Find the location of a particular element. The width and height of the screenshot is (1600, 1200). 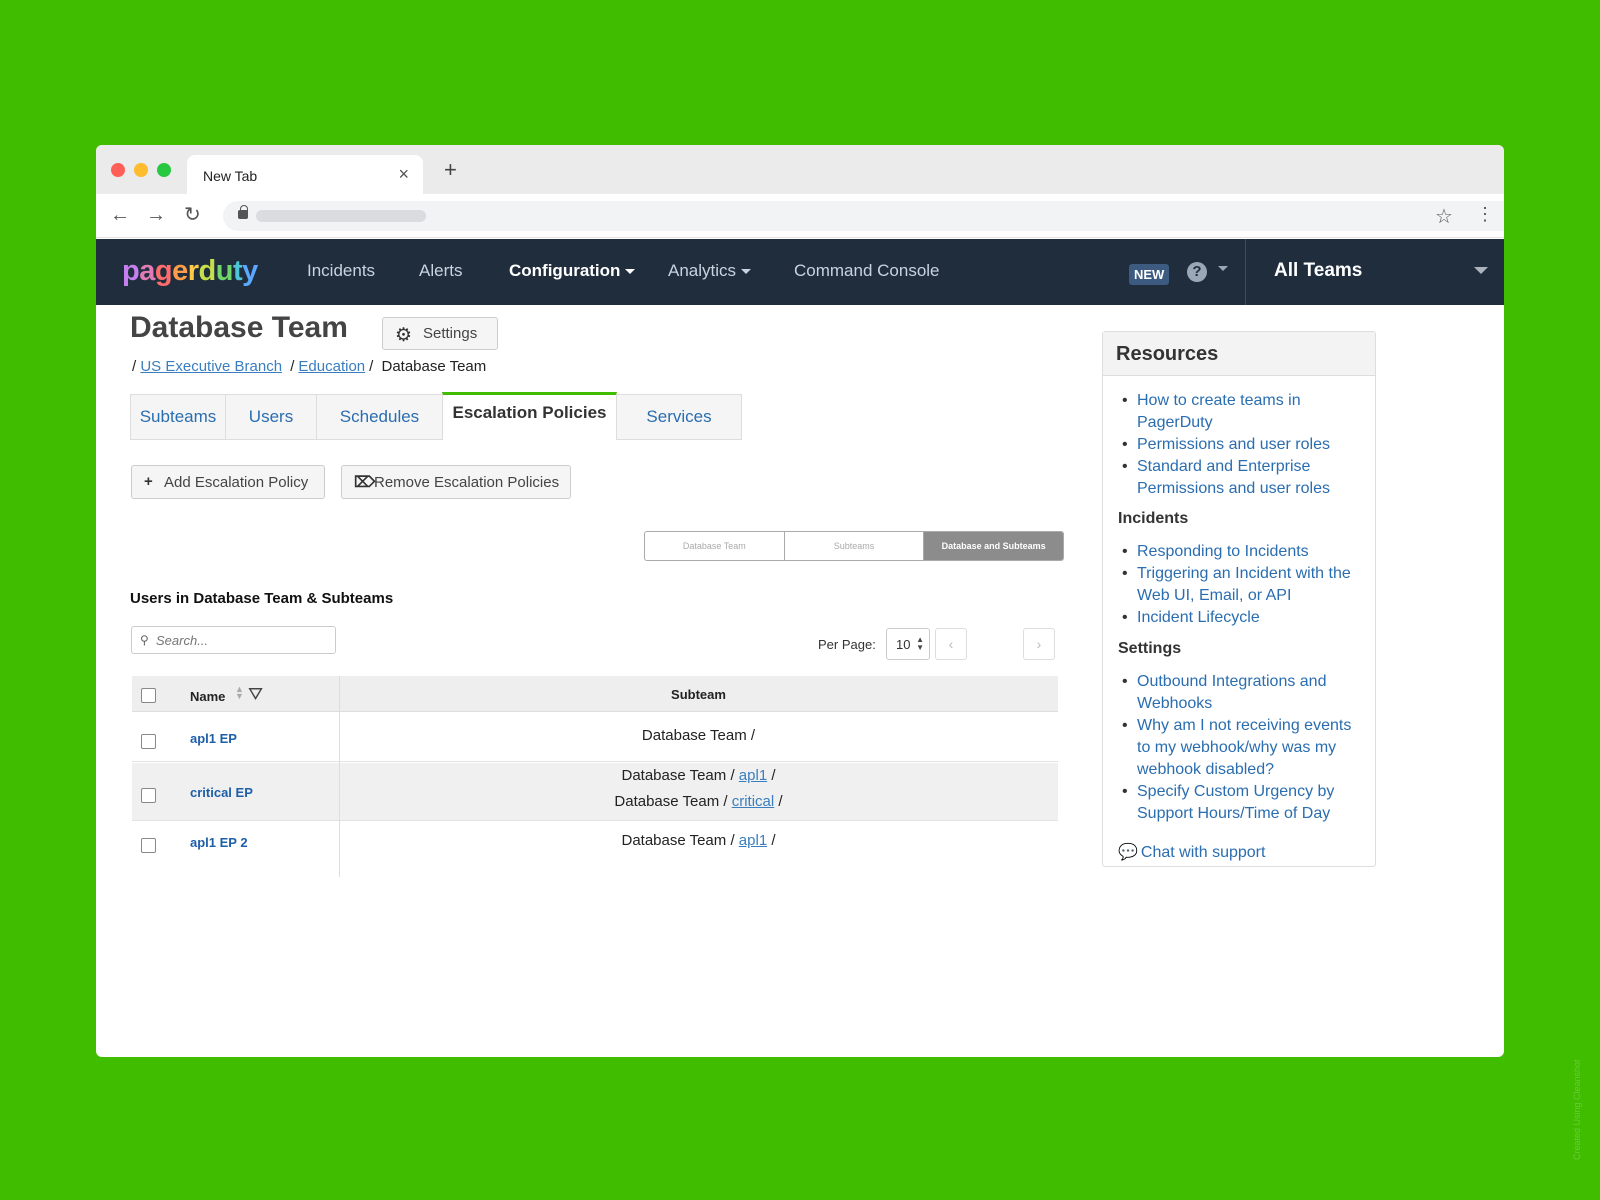

chevron-down-icon is located at coordinates (630, 272).